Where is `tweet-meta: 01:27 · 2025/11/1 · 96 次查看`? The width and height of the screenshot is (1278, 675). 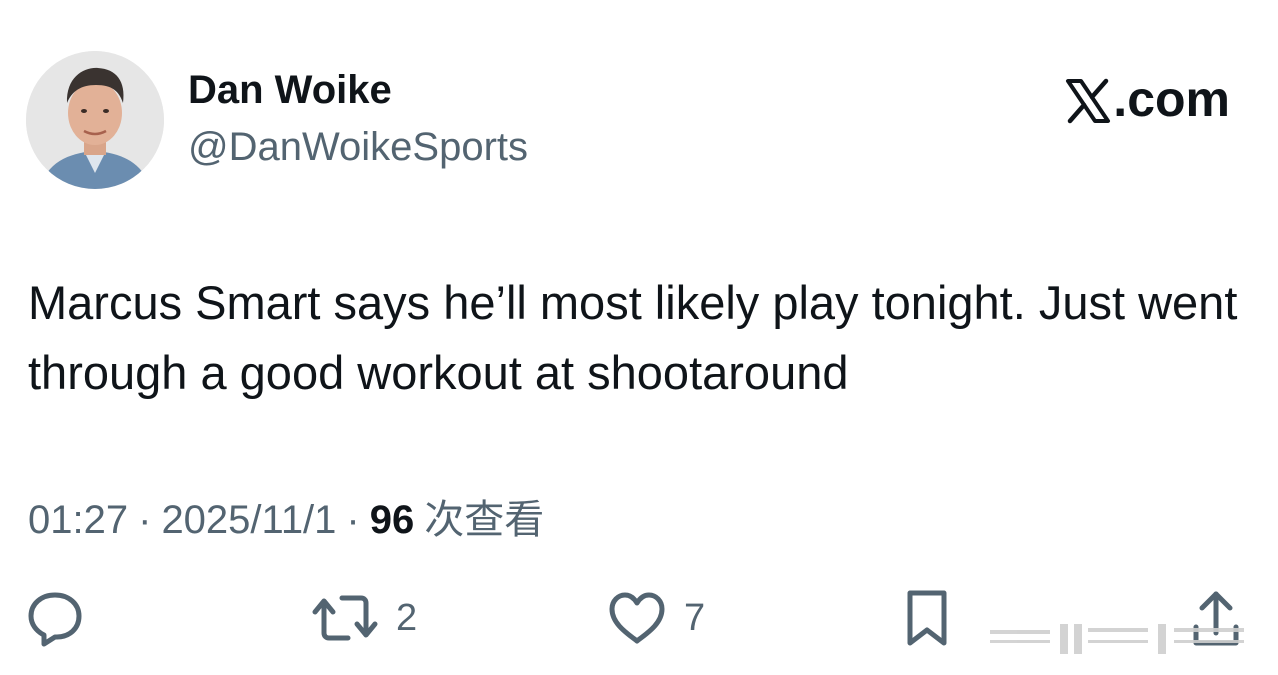
tweet-meta: 01:27 · 2025/11/1 · 96 次查看 is located at coordinates (286, 516).